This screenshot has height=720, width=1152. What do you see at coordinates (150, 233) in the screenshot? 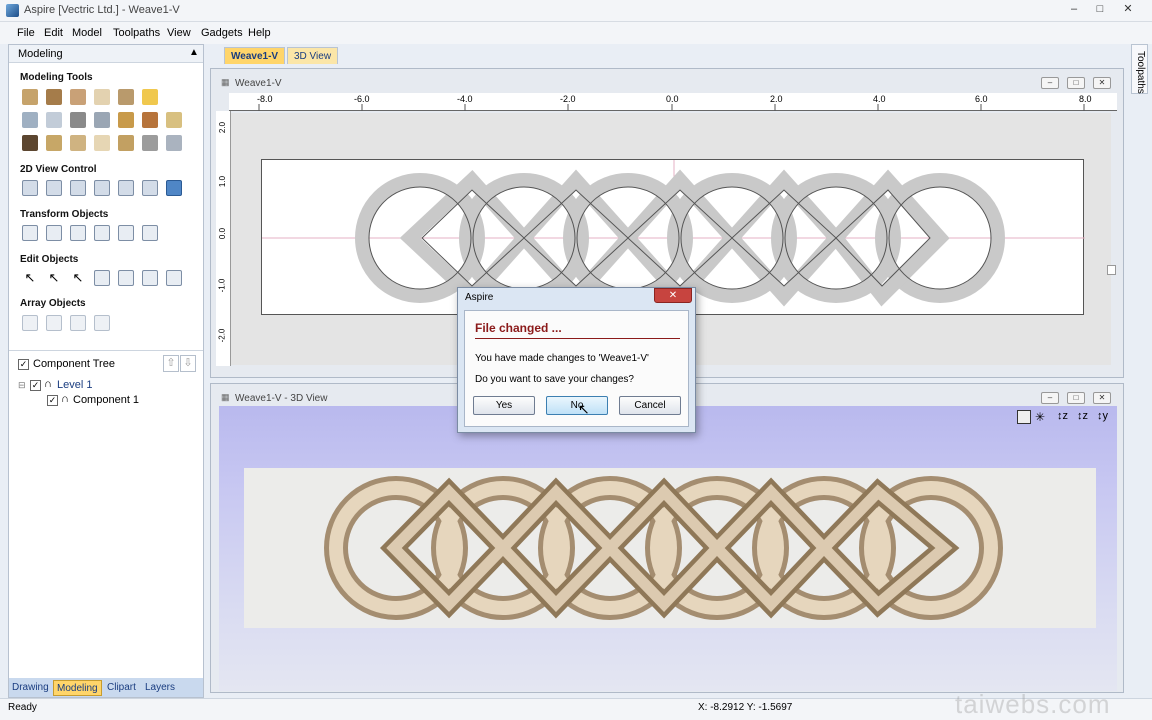
I see `center-icon` at bounding box center [150, 233].